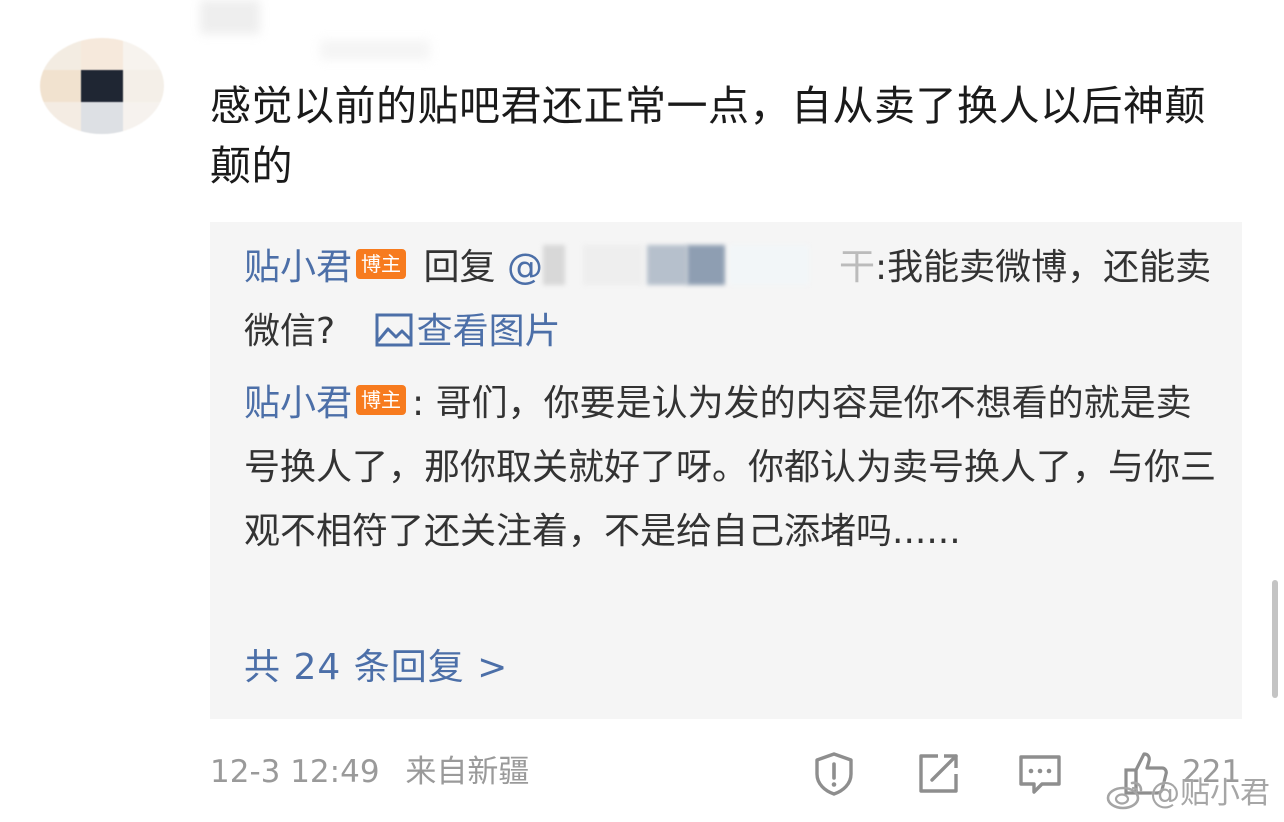 Image resolution: width=1284 pixels, height=822 pixels. Describe the element at coordinates (1275, 639) in the screenshot. I see `scrollbar` at that location.